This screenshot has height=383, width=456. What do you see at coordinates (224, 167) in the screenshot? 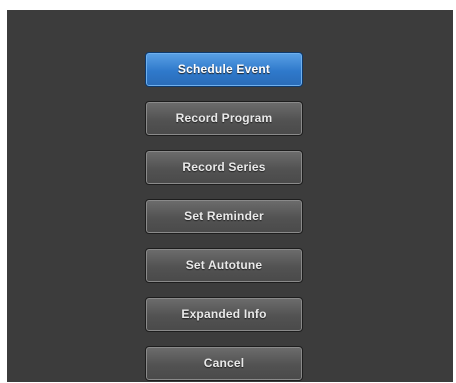
I see `record-series-button: Record Series` at bounding box center [224, 167].